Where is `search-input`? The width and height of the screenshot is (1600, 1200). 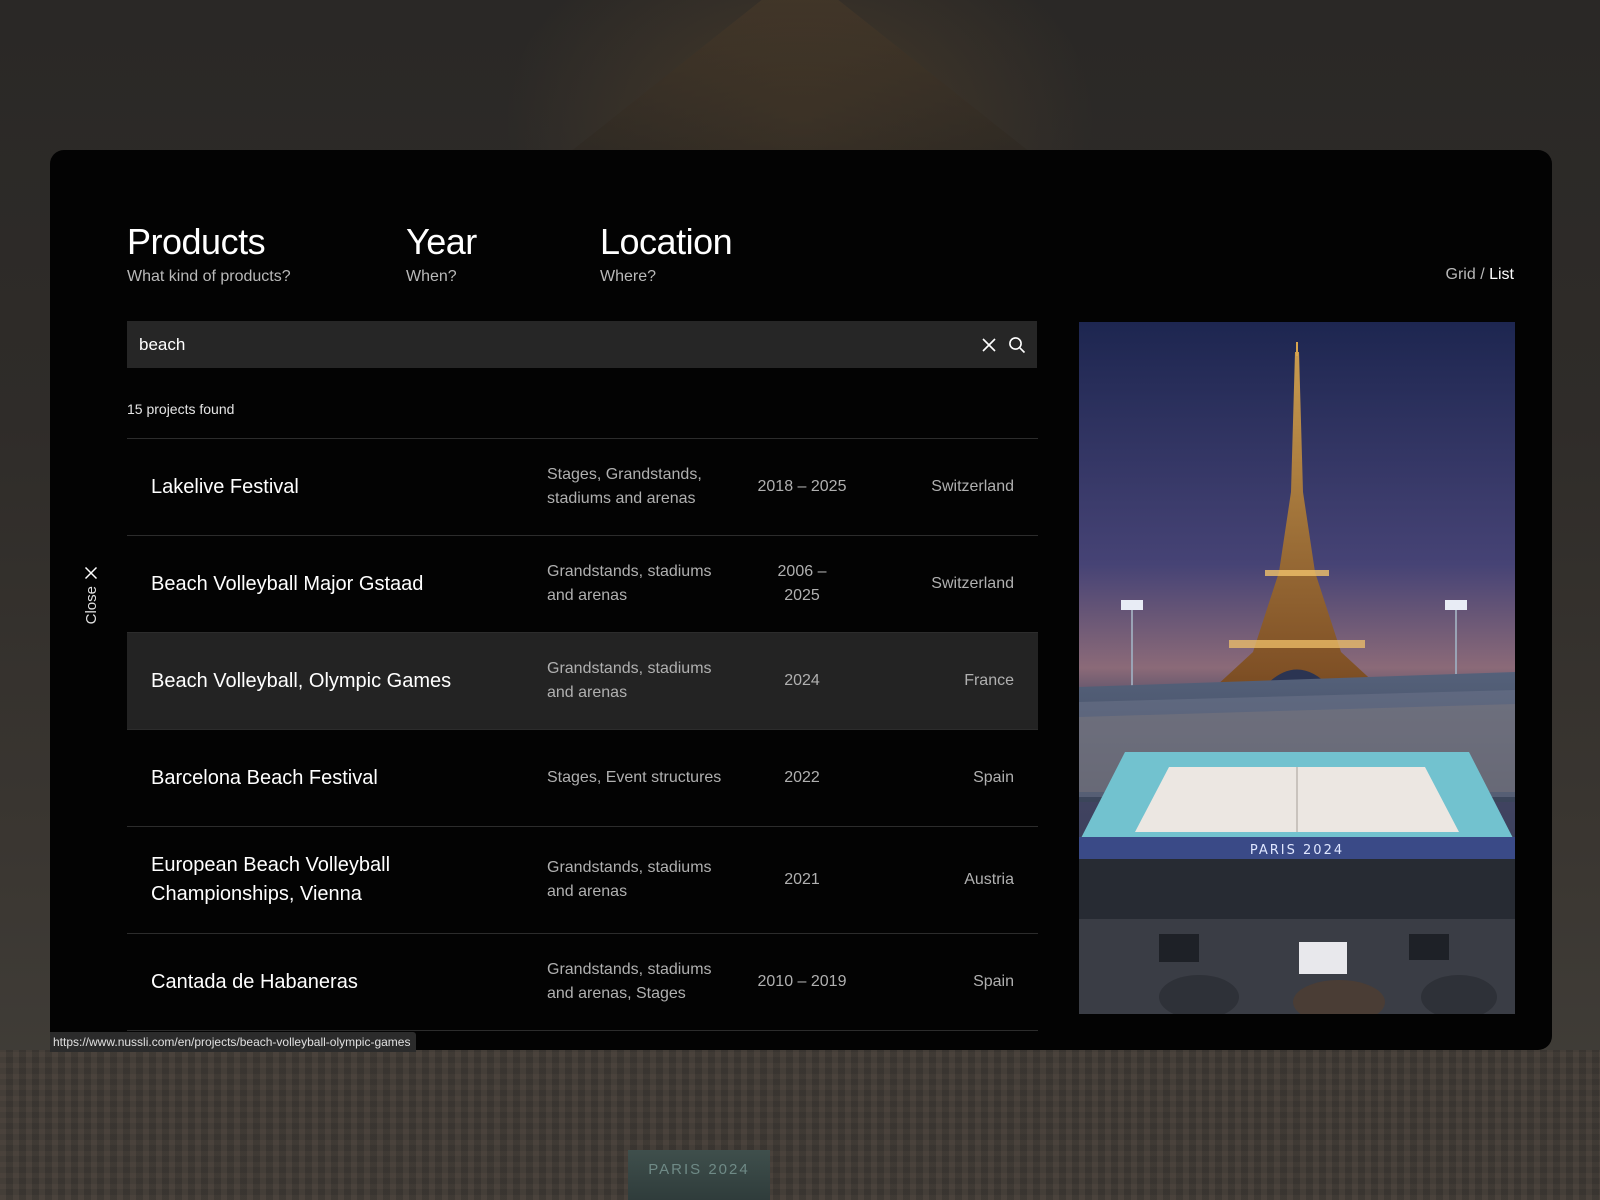
search-input is located at coordinates (551, 344).